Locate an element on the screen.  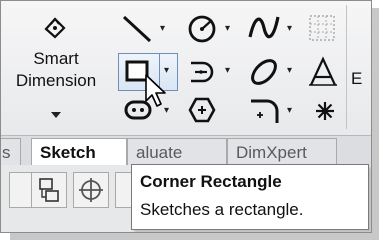
ellipse-icon is located at coordinates (264, 72).